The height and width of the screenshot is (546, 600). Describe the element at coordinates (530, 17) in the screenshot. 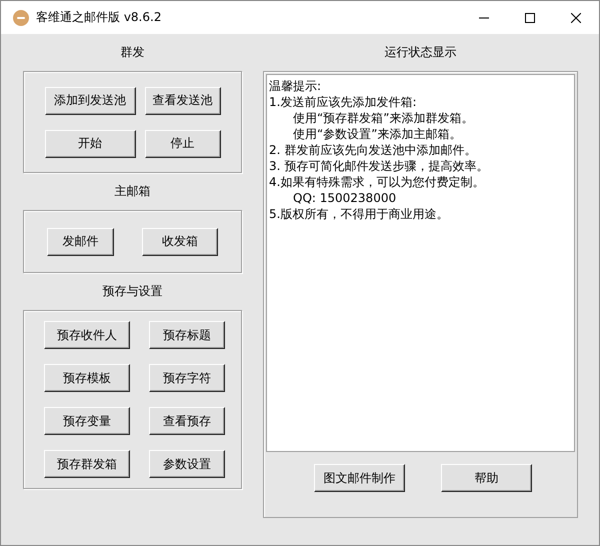

I see `maximize-icon` at that location.